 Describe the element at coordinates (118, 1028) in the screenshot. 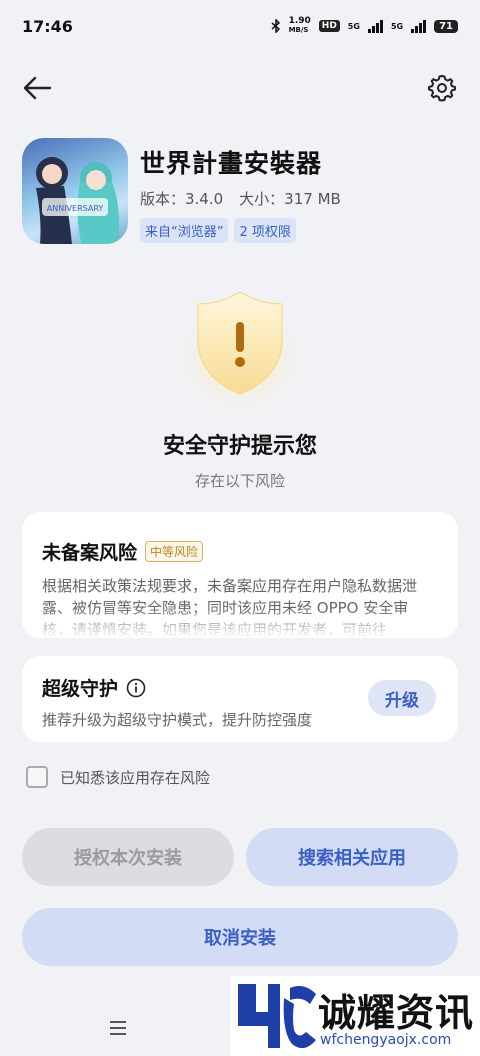

I see `menu-icon` at that location.